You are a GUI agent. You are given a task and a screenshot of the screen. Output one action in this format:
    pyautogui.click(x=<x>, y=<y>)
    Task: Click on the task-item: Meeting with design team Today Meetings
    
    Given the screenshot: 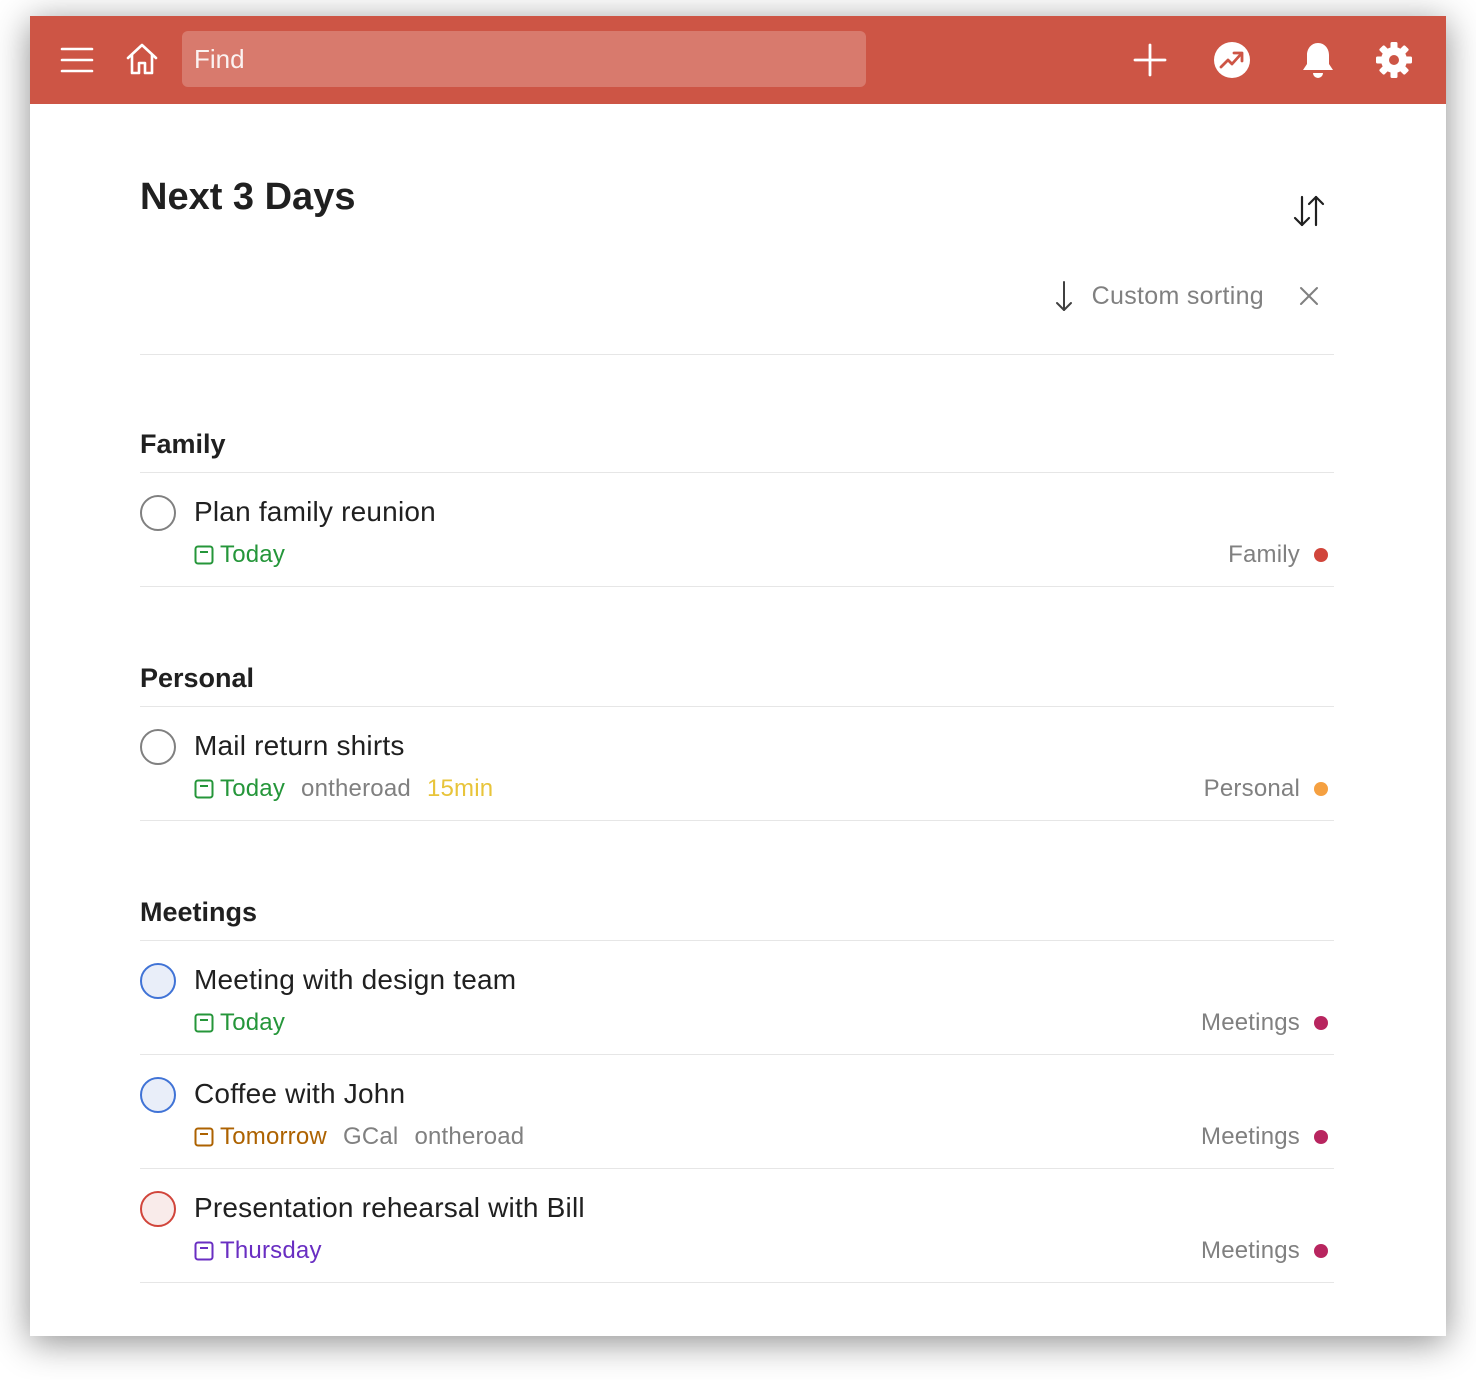 What is the action you would take?
    pyautogui.click(x=737, y=998)
    